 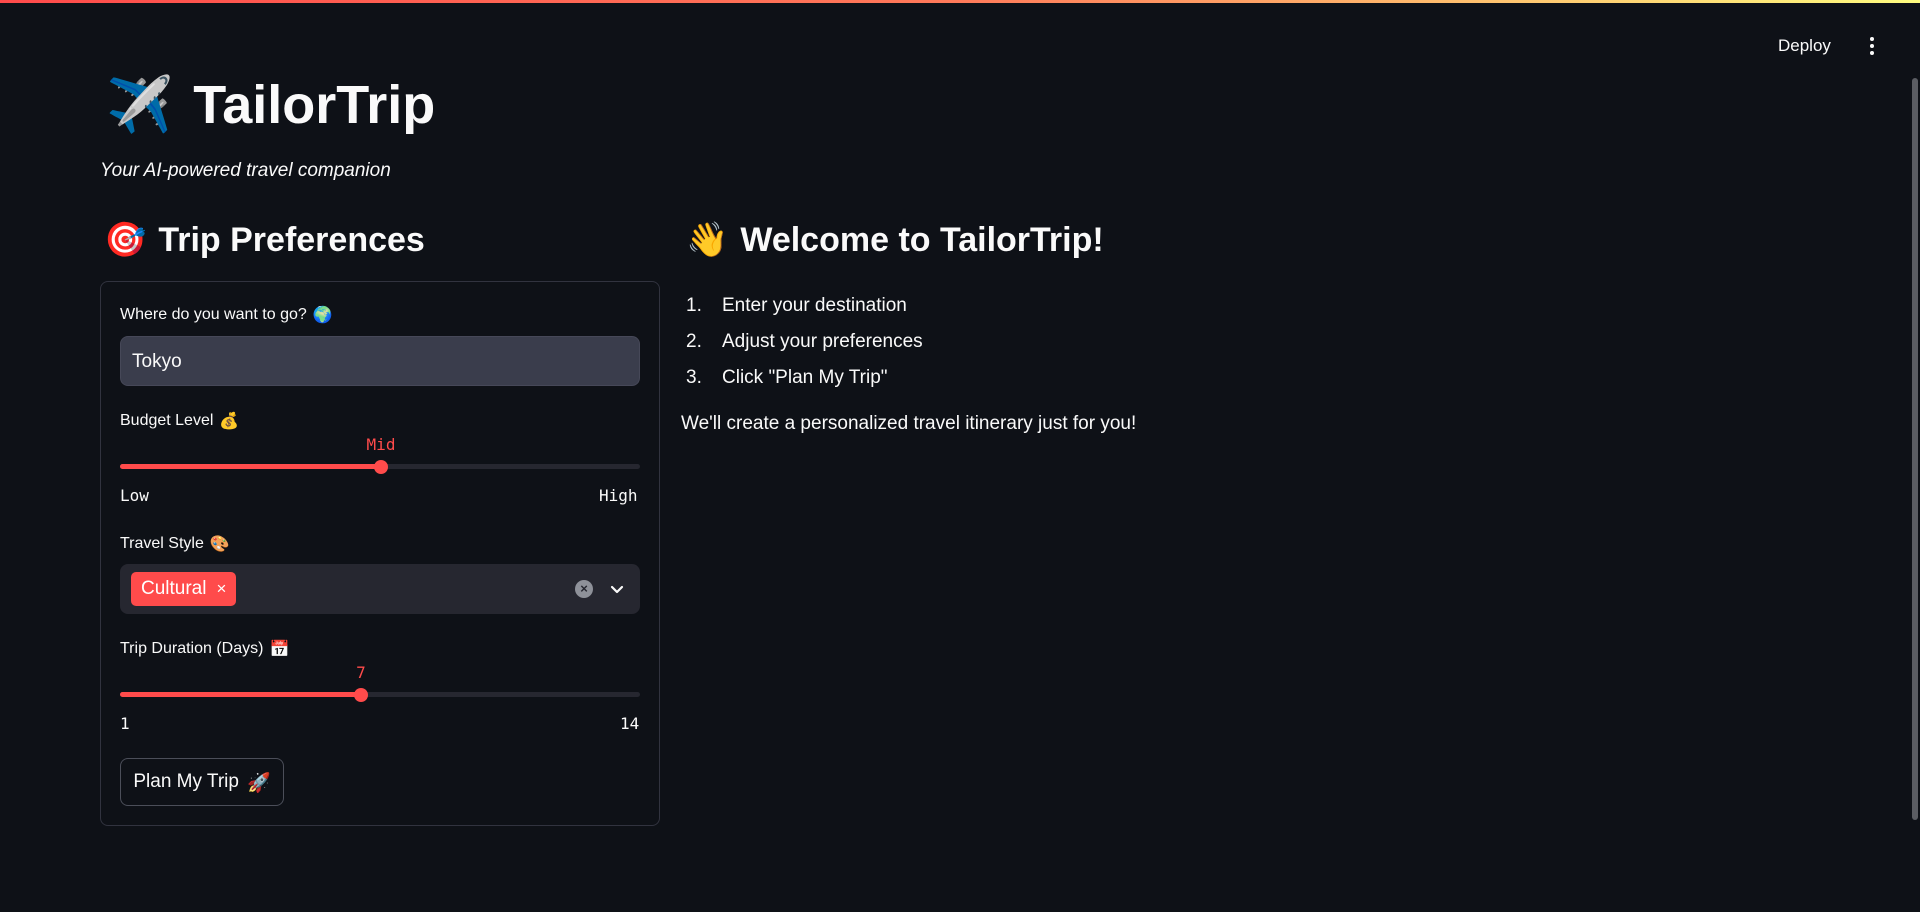 I want to click on welcome-heading-text: Welcome to TailorTrip!, so click(x=922, y=239).